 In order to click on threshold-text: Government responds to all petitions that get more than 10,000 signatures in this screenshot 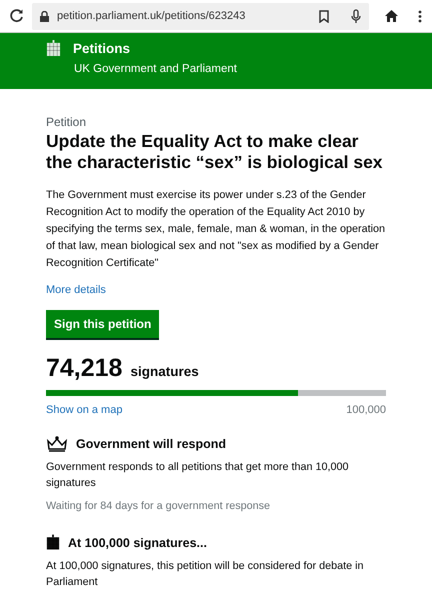, I will do `click(198, 475)`.